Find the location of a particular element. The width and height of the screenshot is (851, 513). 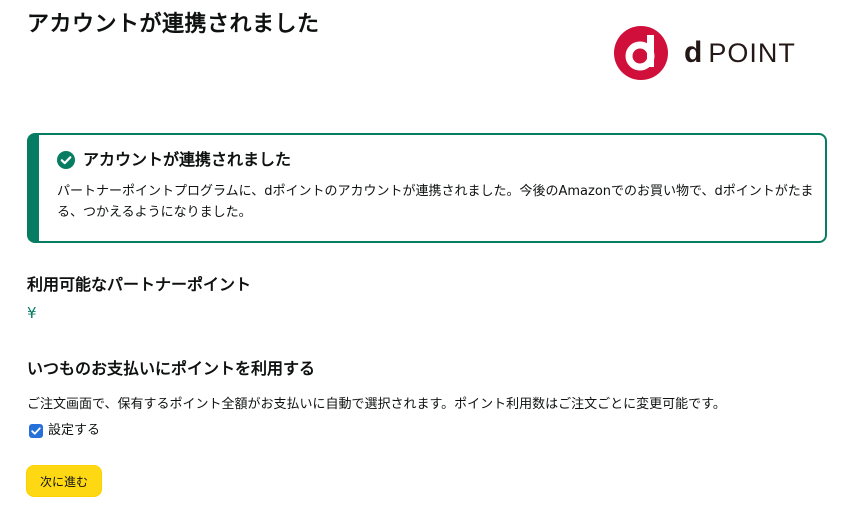

next-button: 次に進む is located at coordinates (64, 481).